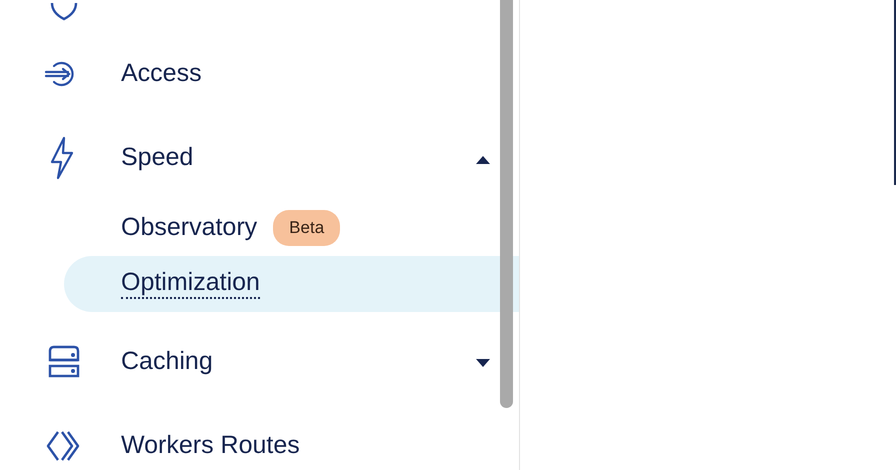  Describe the element at coordinates (259, 362) in the screenshot. I see `sidebar-item: Caching` at that location.